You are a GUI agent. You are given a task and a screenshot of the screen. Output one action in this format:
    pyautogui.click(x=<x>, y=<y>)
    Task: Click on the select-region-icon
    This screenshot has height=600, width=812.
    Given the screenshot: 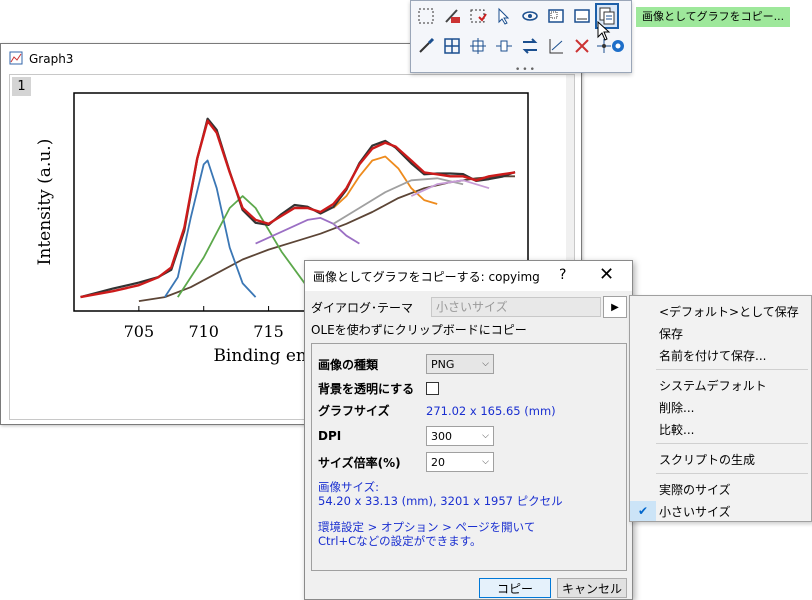 What is the action you would take?
    pyautogui.click(x=426, y=16)
    